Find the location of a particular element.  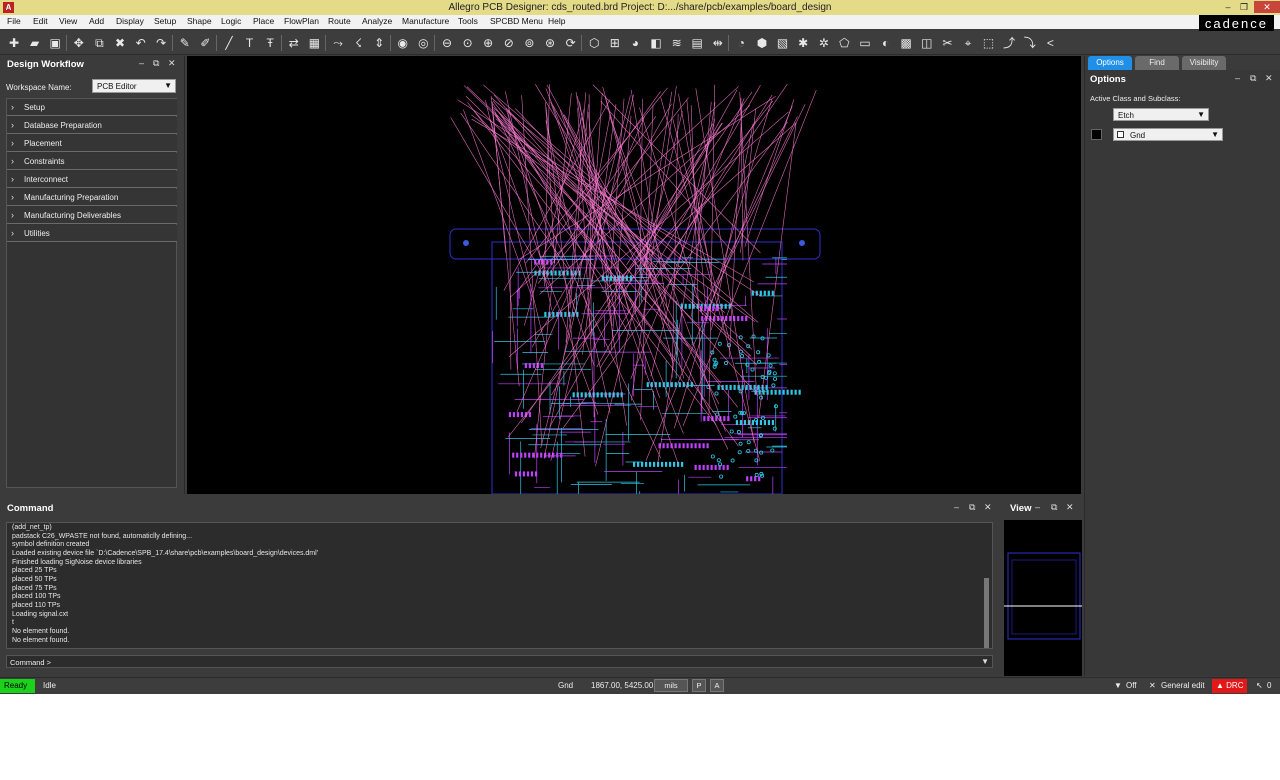

class-select: Etch ▼ is located at coordinates (1161, 114).